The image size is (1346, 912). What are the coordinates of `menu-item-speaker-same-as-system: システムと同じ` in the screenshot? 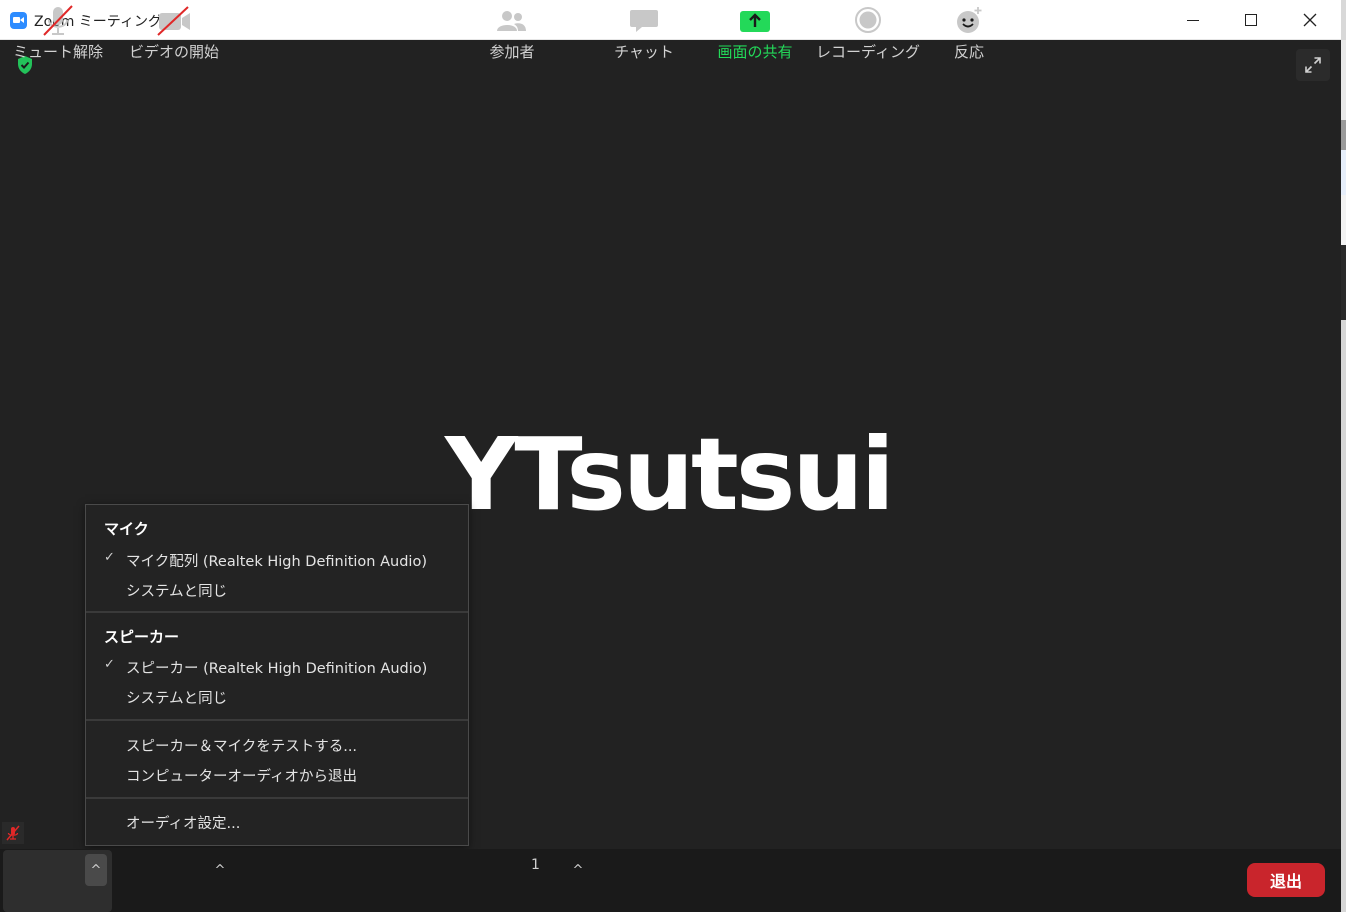 It's located at (277, 697).